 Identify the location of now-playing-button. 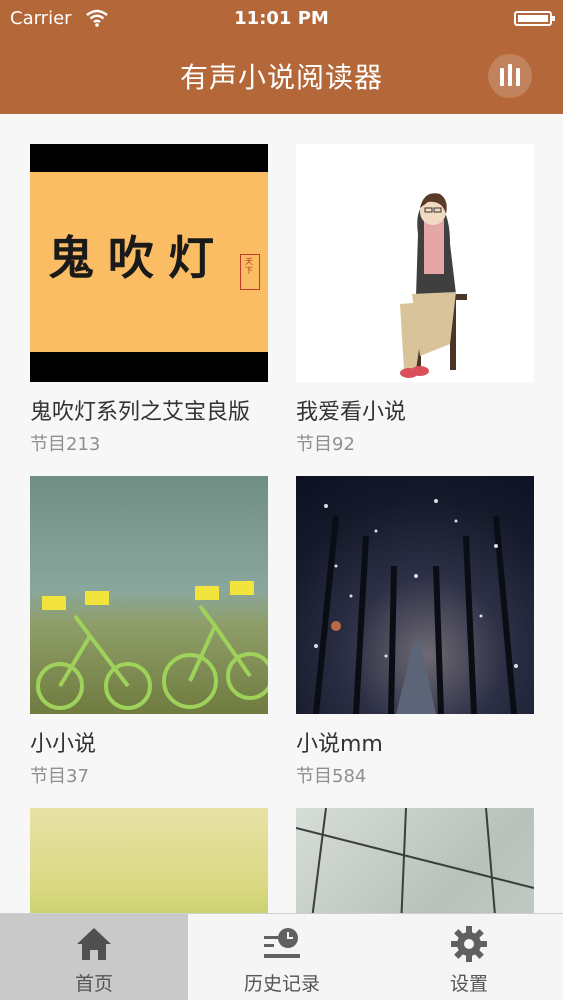
(510, 76).